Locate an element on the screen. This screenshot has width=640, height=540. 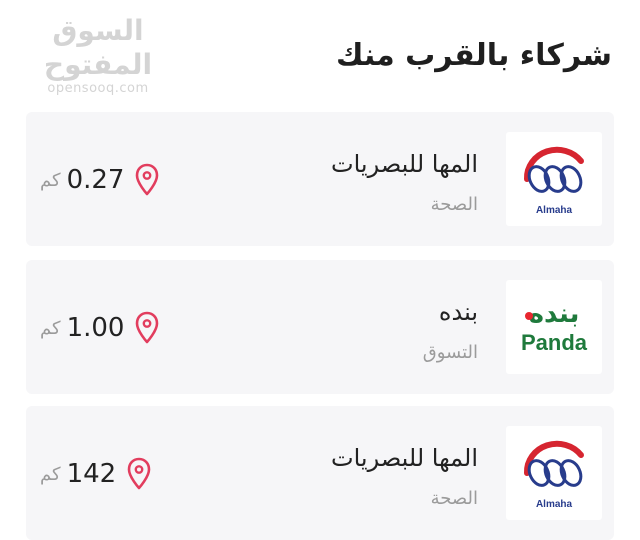
distance-value: 1.00 is located at coordinates (95, 328).